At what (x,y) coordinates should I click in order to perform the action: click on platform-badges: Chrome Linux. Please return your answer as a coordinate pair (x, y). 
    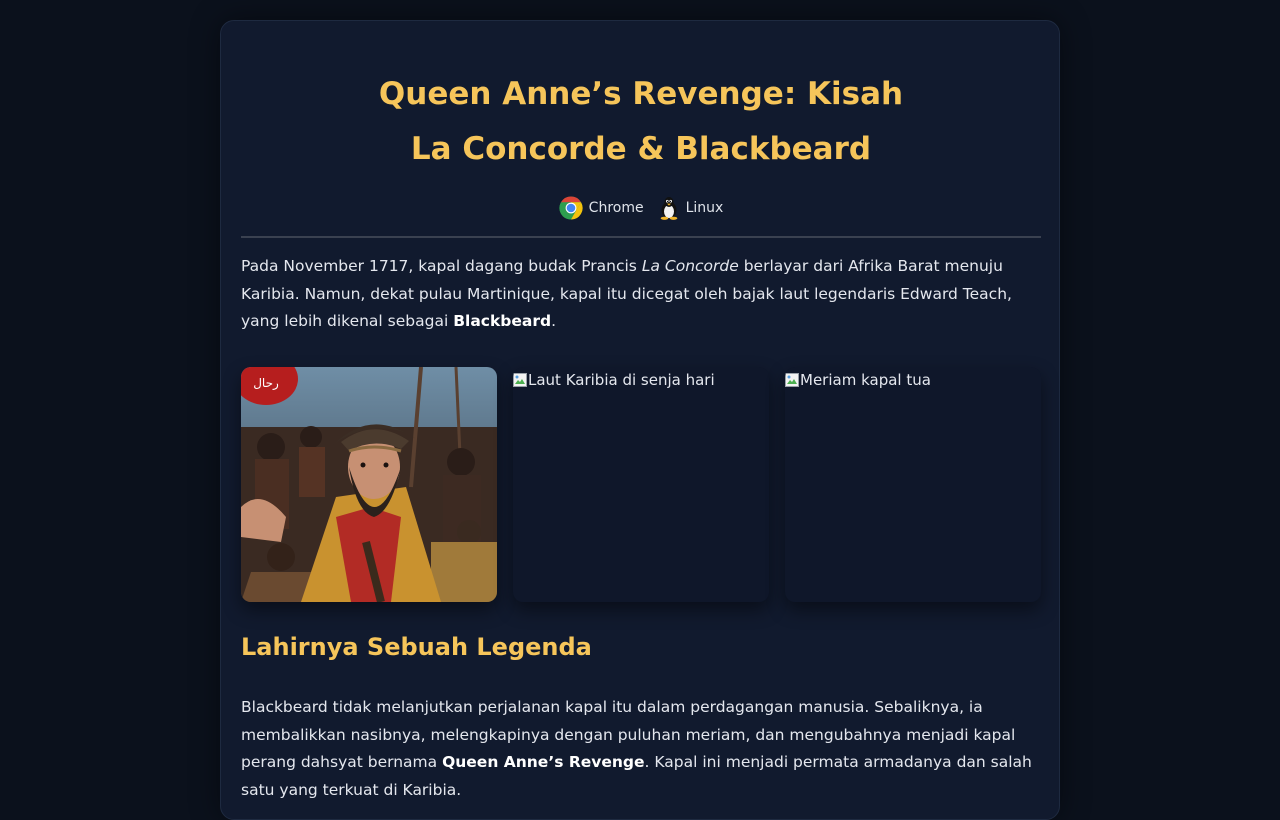
    Looking at the image, I should click on (641, 208).